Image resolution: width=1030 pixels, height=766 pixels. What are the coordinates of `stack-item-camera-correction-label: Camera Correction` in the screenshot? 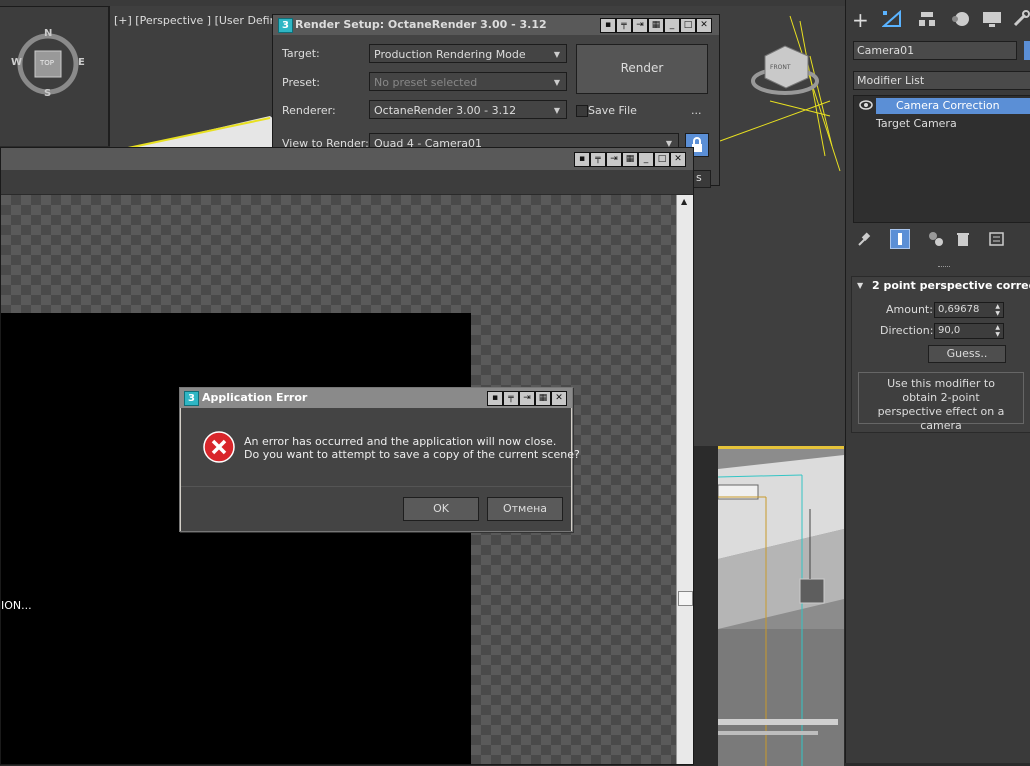 It's located at (953, 106).